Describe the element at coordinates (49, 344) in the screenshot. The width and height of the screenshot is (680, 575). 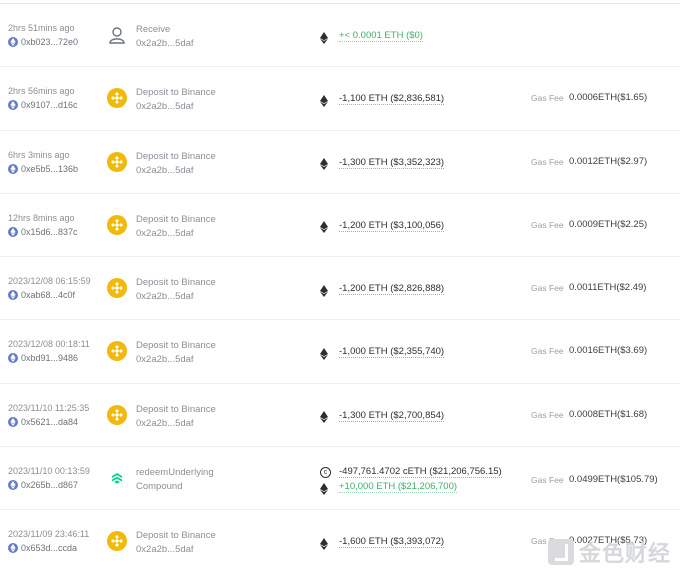
I see `tx-timestamp: 2023/12/08 00:18:11` at that location.